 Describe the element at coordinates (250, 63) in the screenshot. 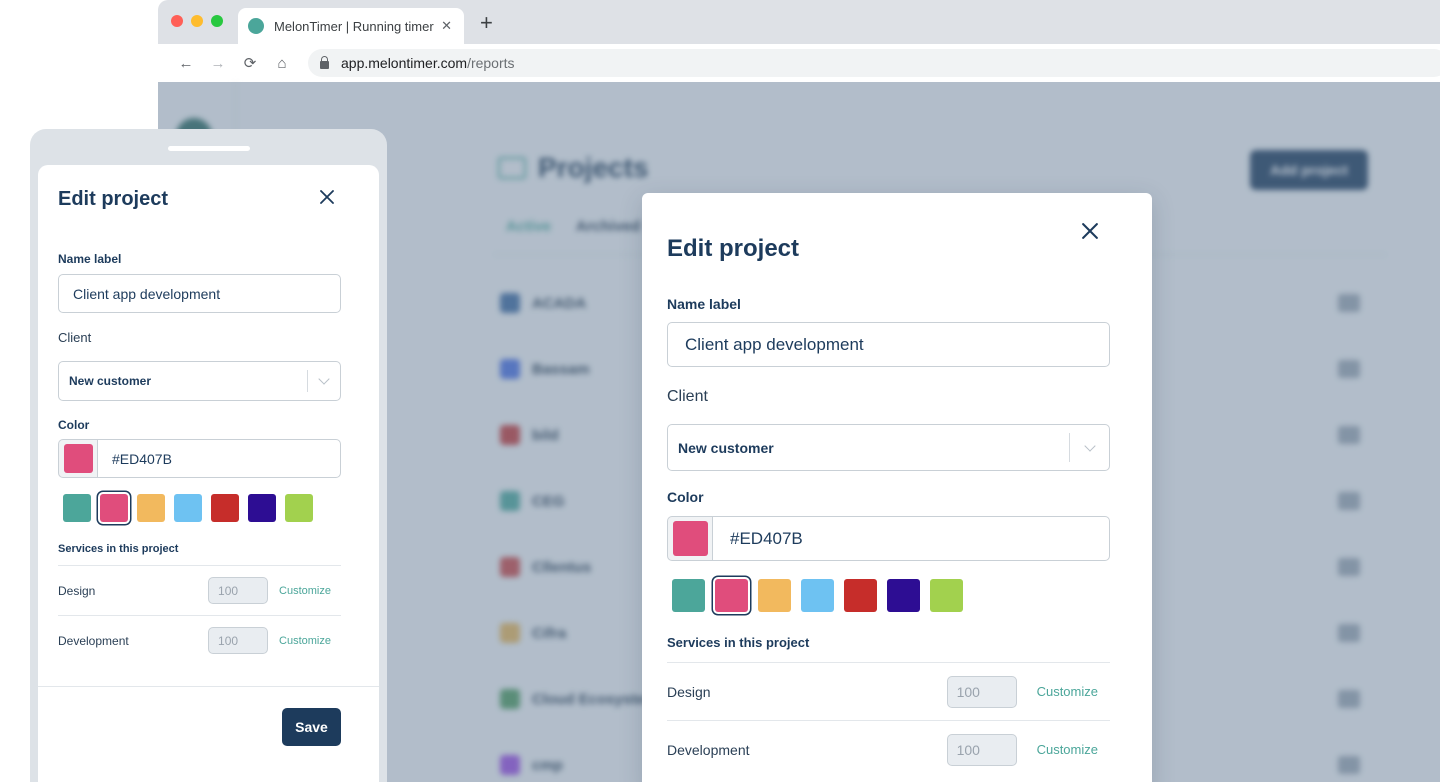

I see `reload-icon: ⟳` at that location.